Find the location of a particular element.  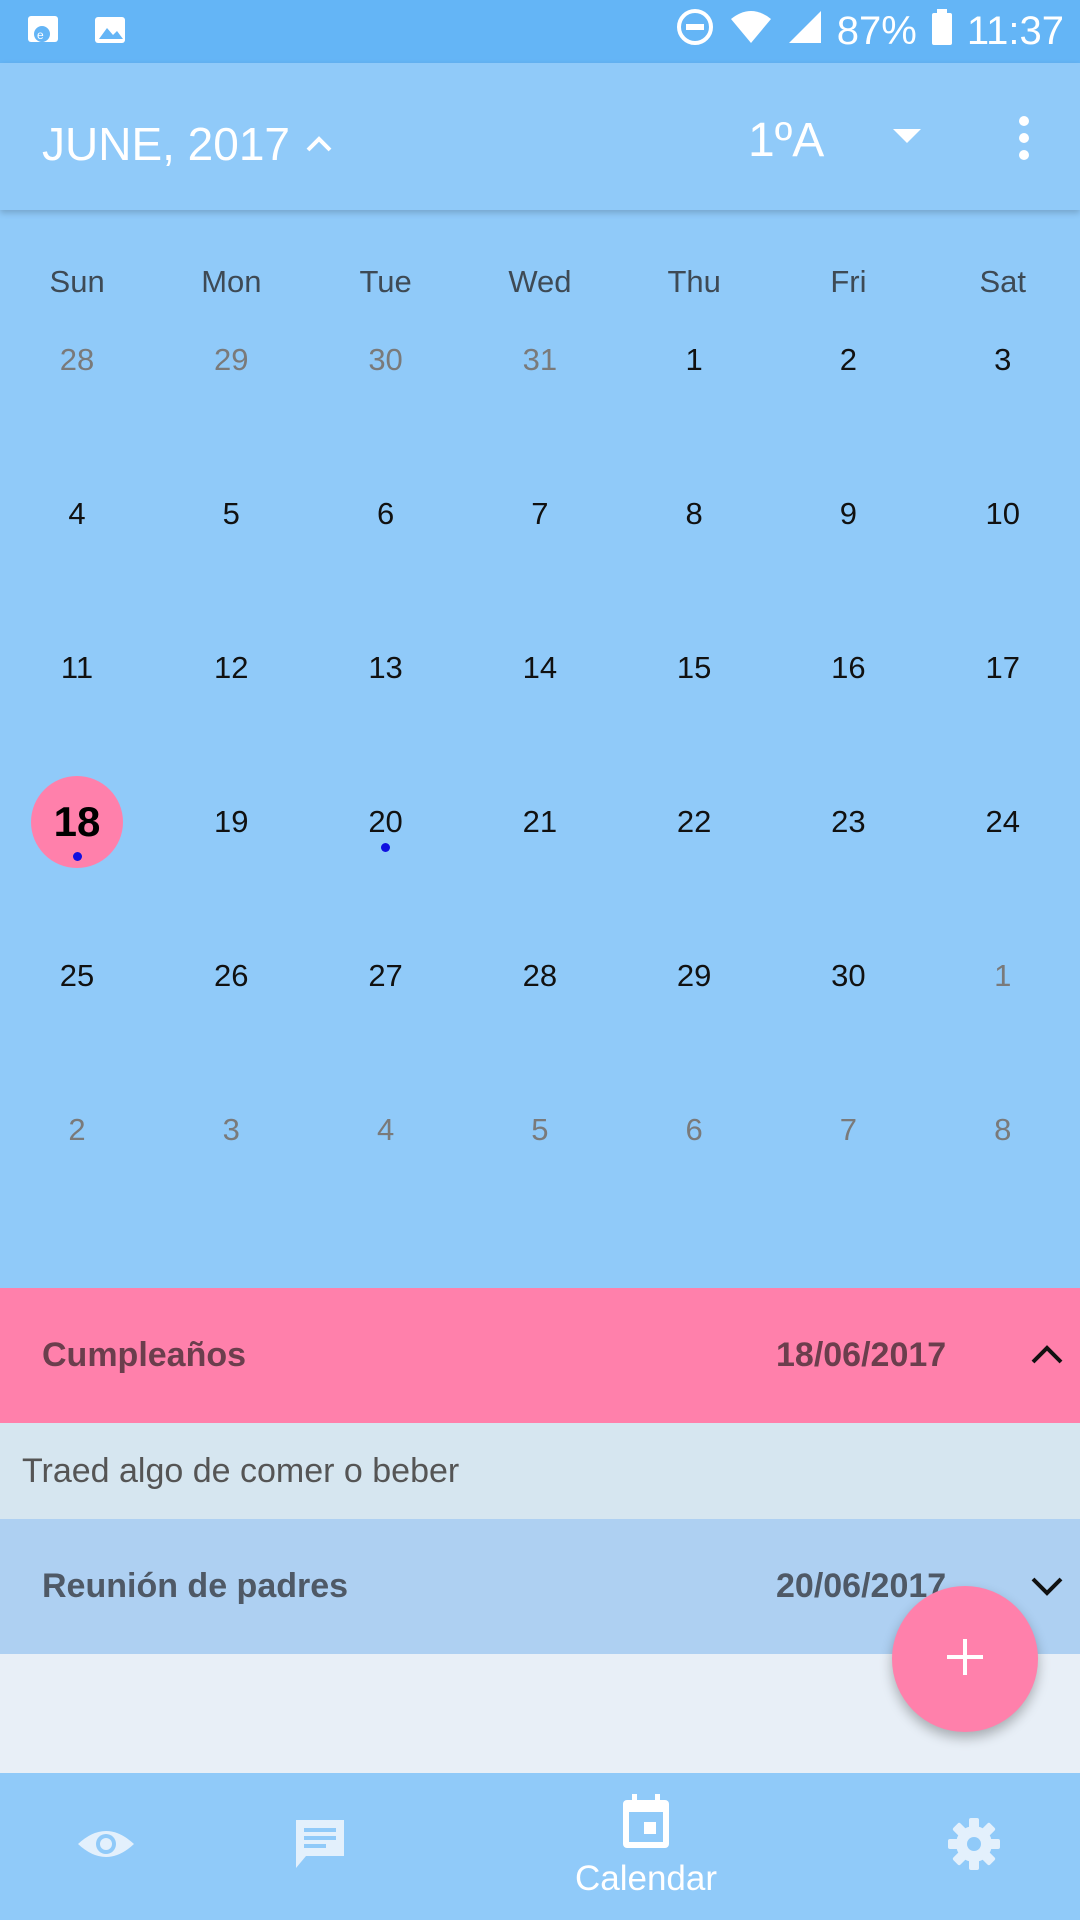

weekday-label: Wed is located at coordinates (540, 281).